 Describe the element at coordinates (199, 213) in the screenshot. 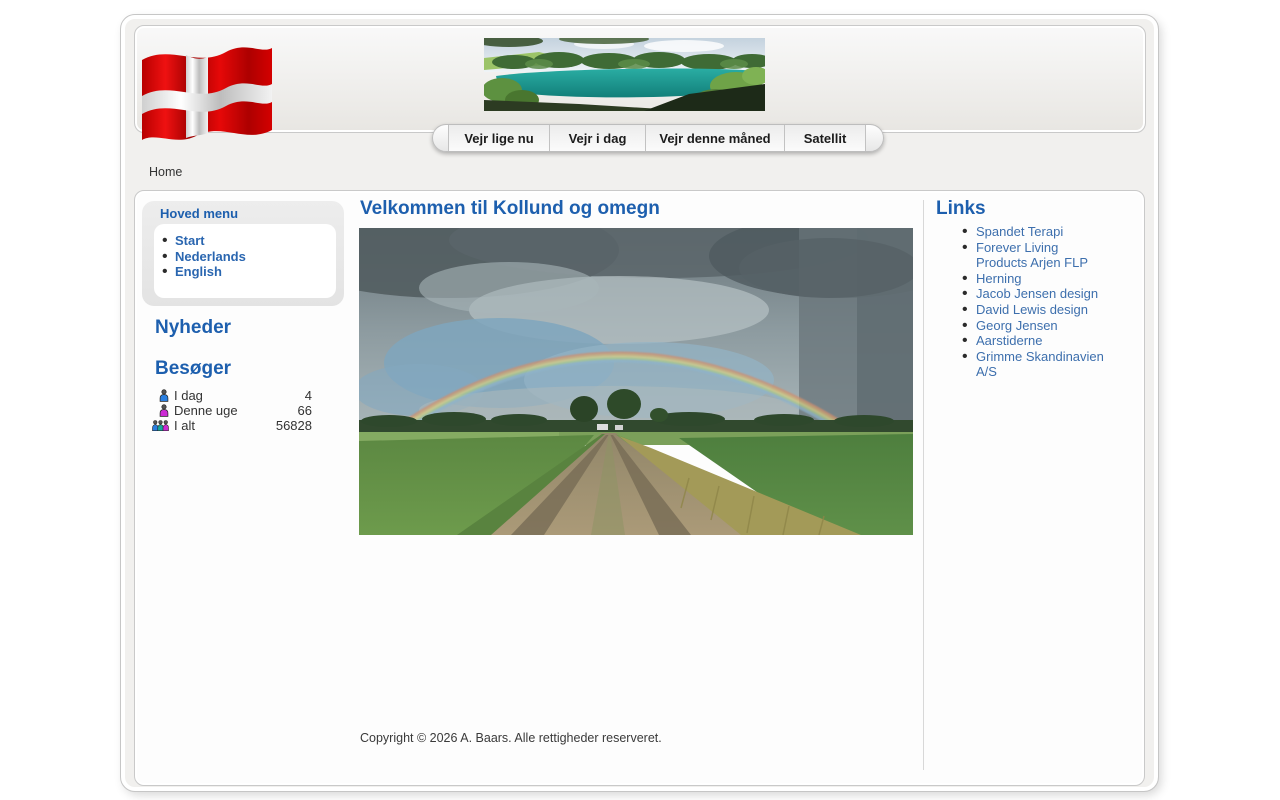

I see `main-menu-title: Hoved menu` at that location.